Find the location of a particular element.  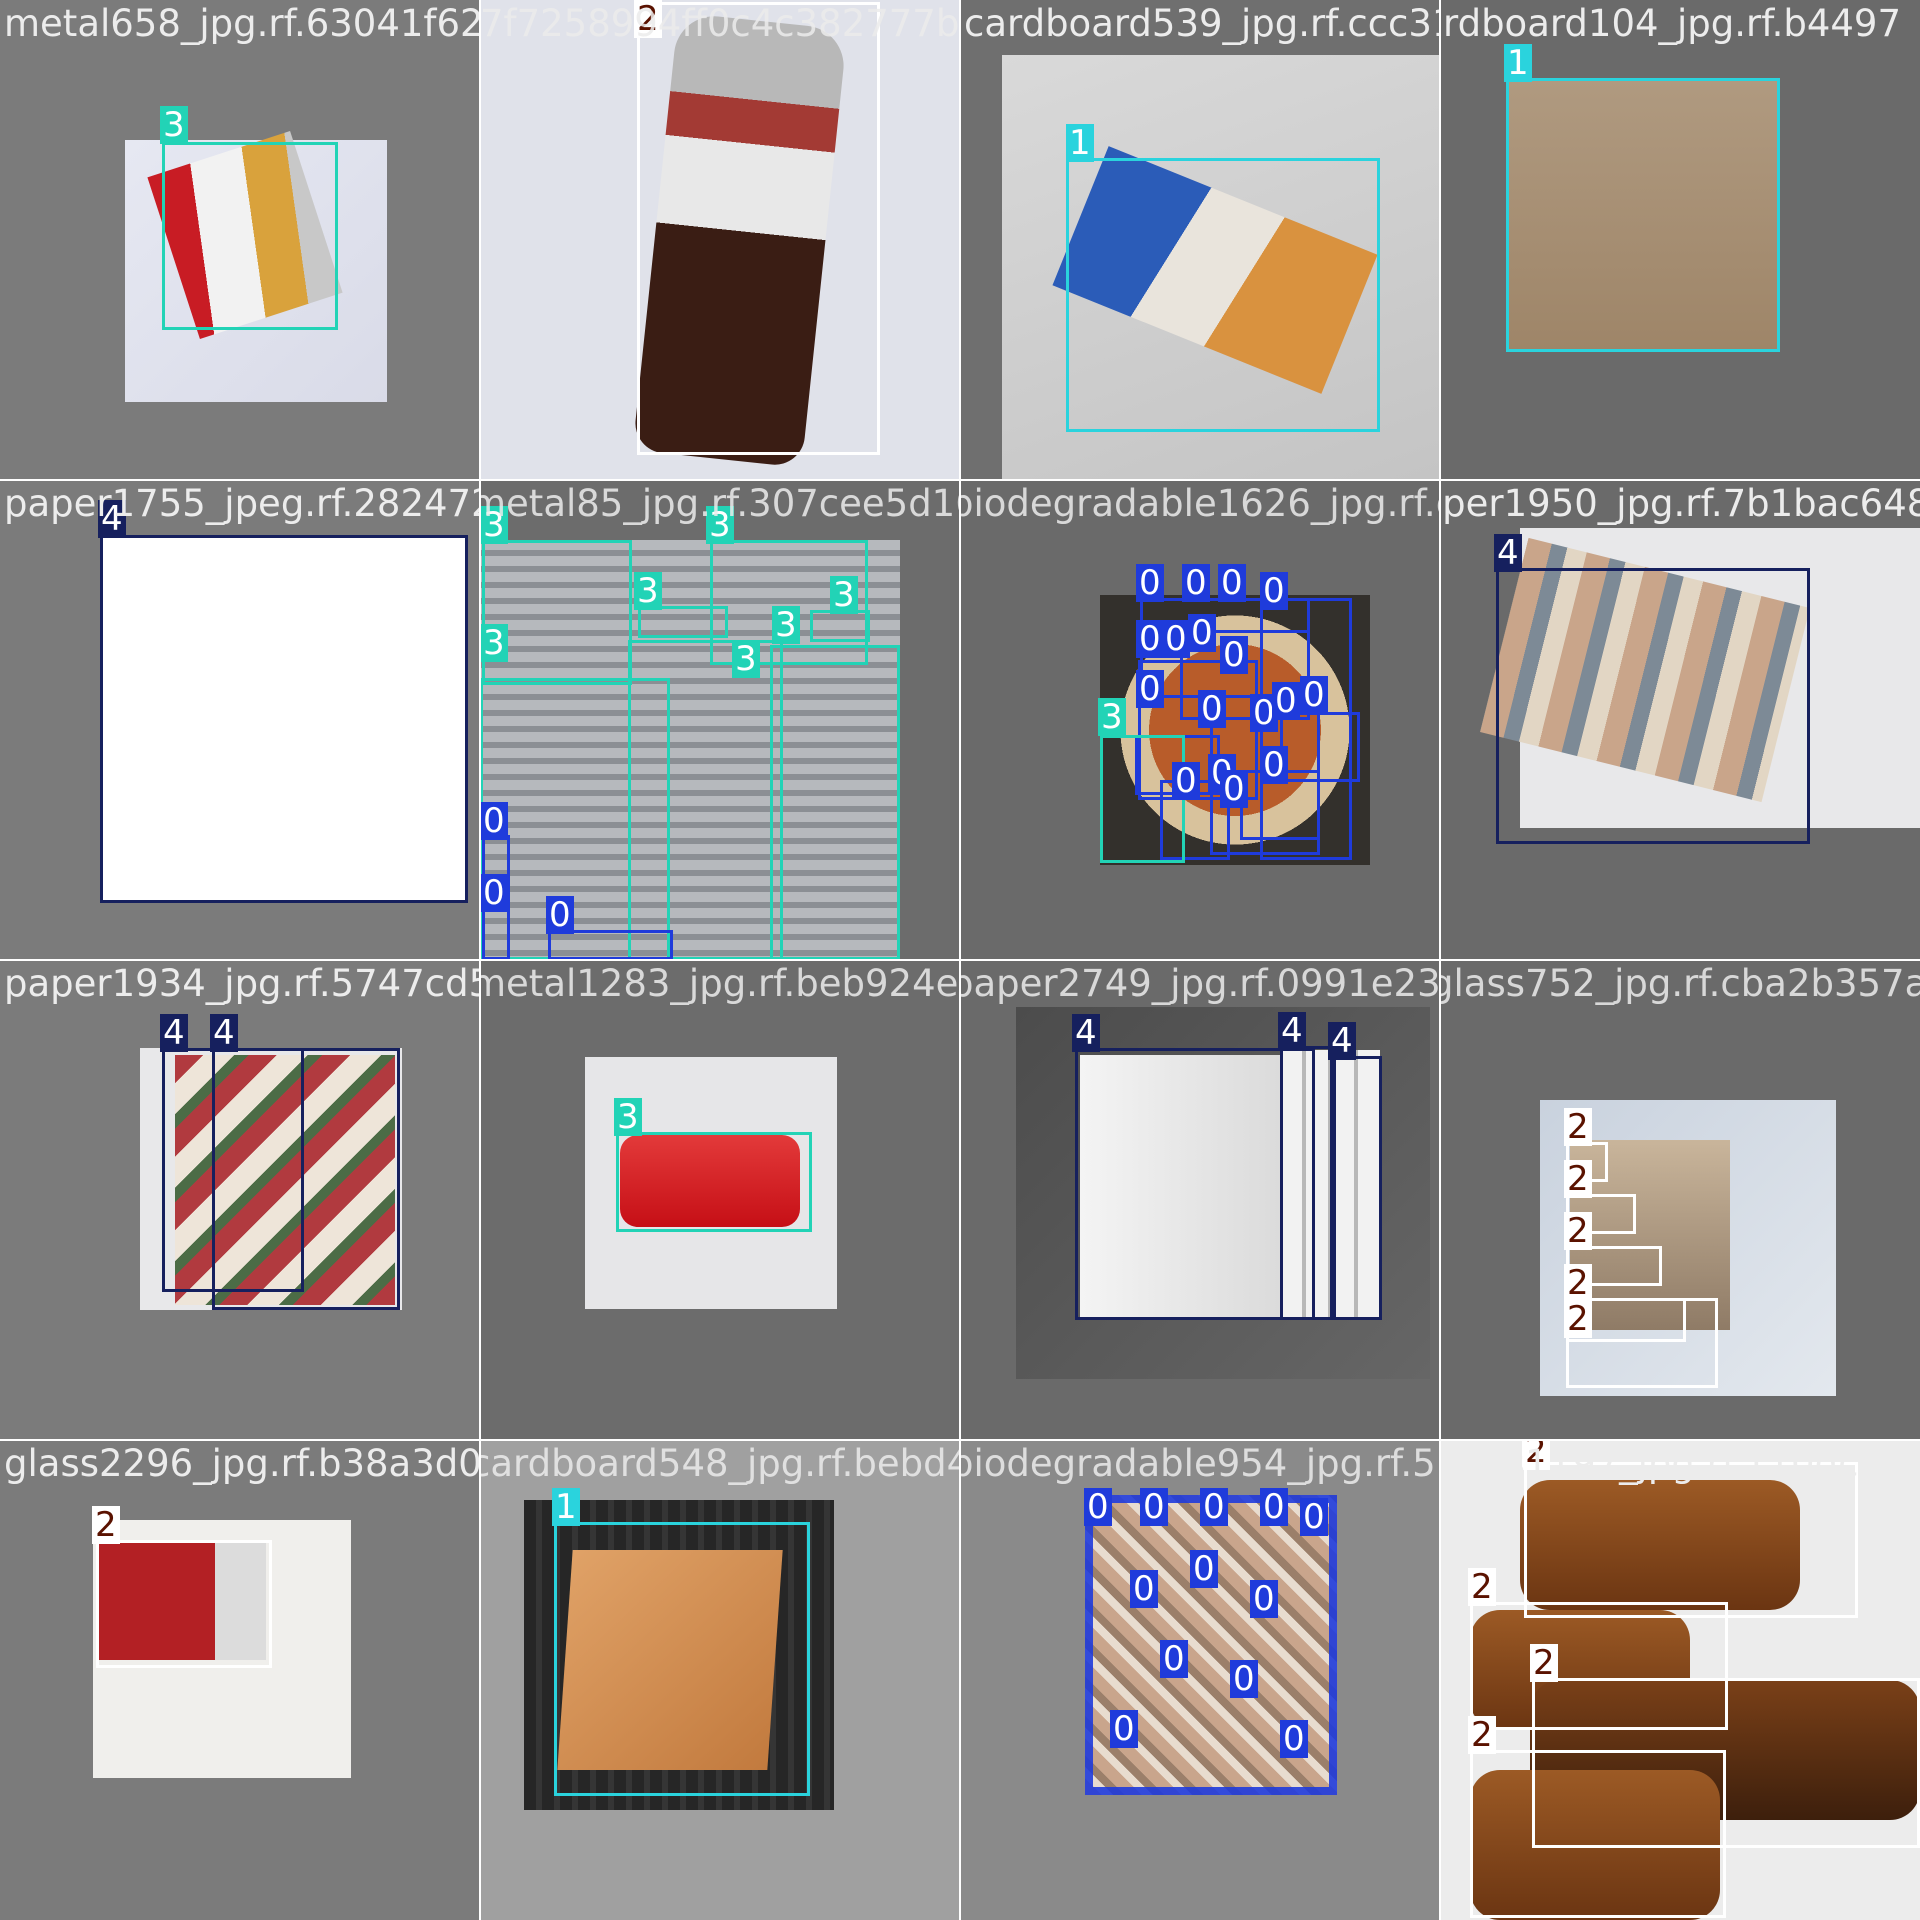

tile-filename: biodegradable954_jpg.rf.514 is located at coordinates (1200, 1463).